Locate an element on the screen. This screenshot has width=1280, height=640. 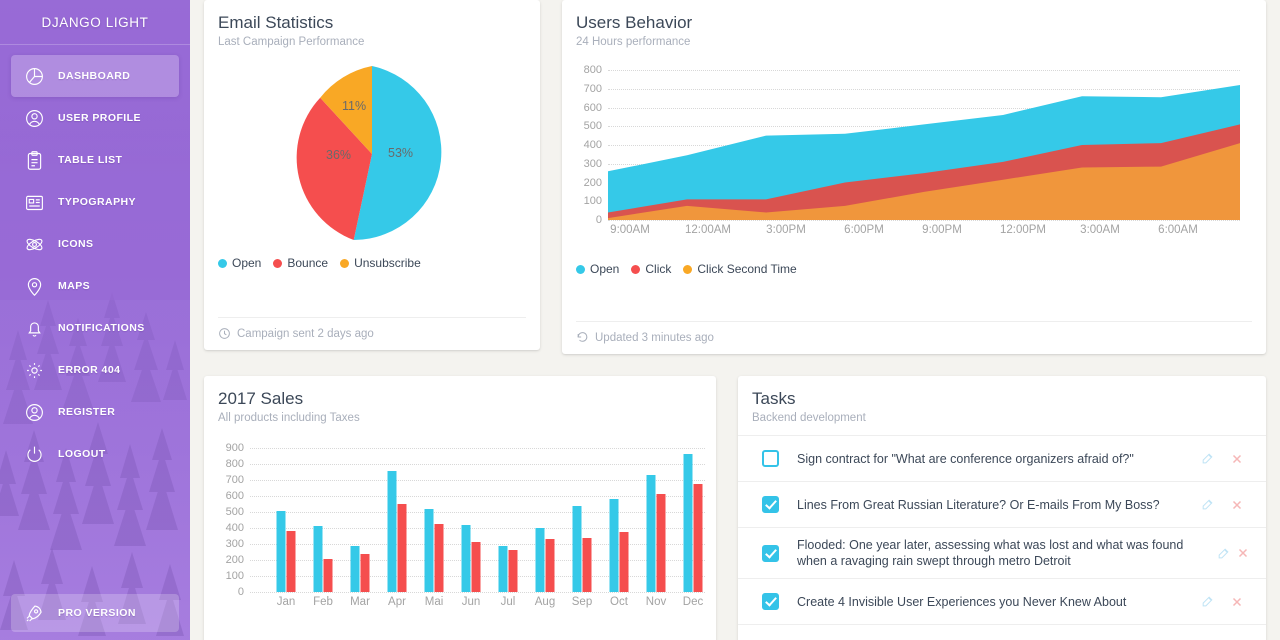
card-subtitle: All products including Taxes is located at coordinates (289, 418).